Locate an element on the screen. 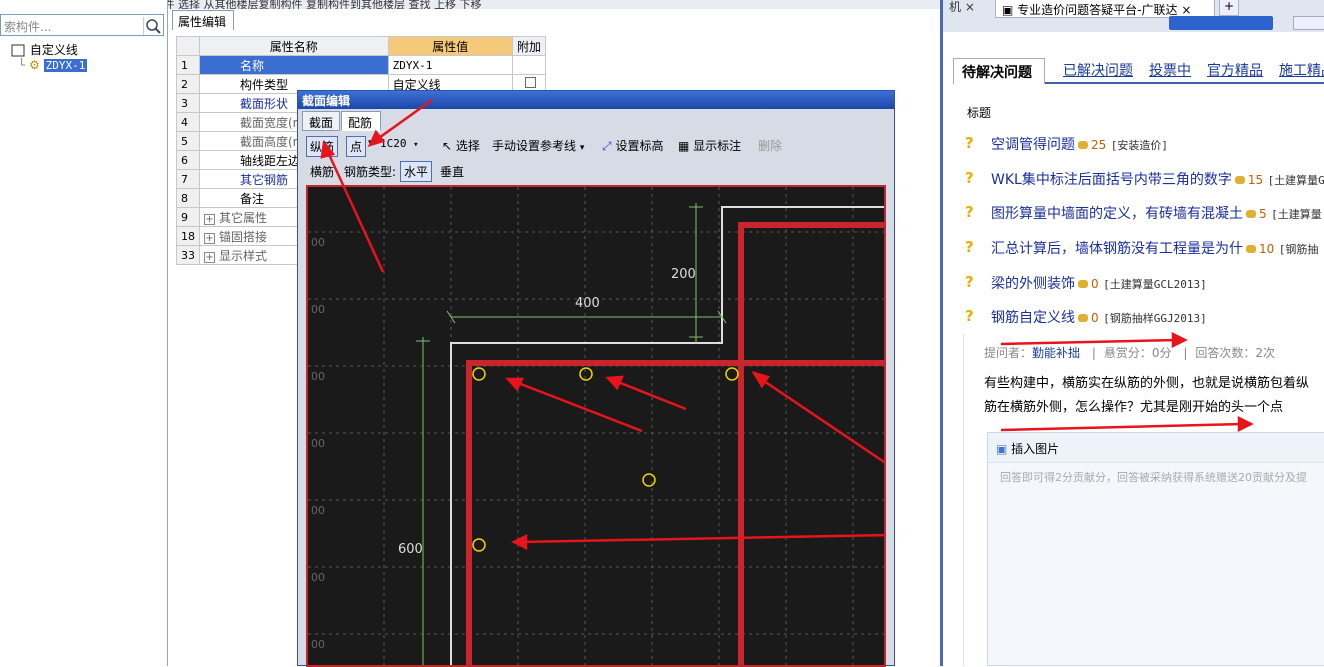 The width and height of the screenshot is (1324, 667). tree-item-zdyx-1: └ ⚙ ZDYX-1 is located at coordinates (53, 65).